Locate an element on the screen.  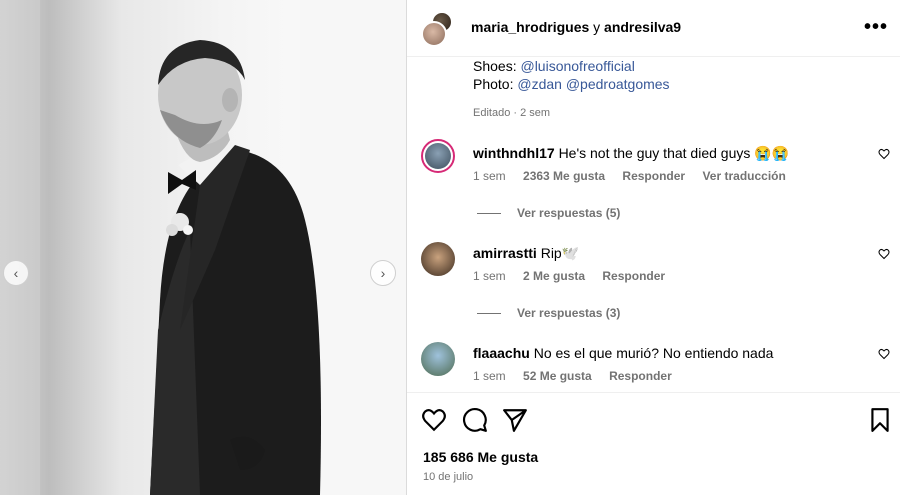
paper-plane-icon is located at coordinates (515, 420).